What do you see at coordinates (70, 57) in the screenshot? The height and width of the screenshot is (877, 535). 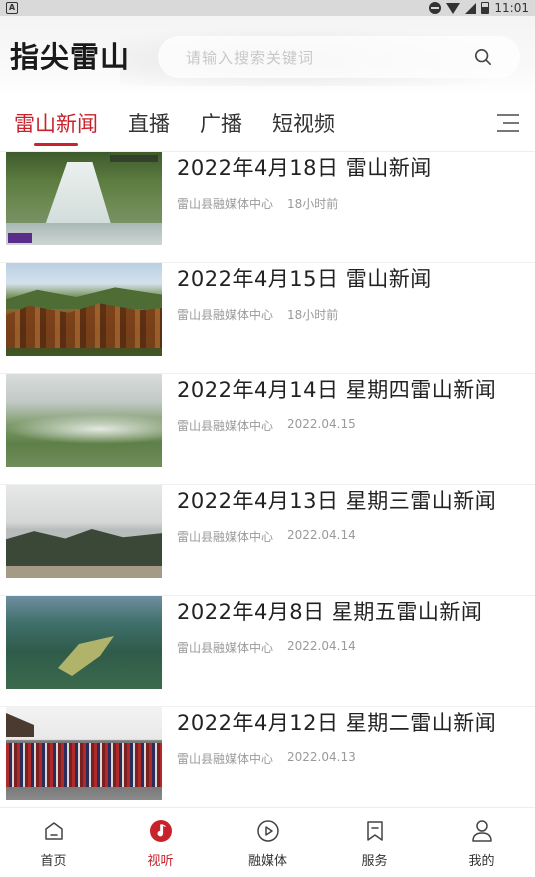 I see `app-logo: 指尖雷山` at bounding box center [70, 57].